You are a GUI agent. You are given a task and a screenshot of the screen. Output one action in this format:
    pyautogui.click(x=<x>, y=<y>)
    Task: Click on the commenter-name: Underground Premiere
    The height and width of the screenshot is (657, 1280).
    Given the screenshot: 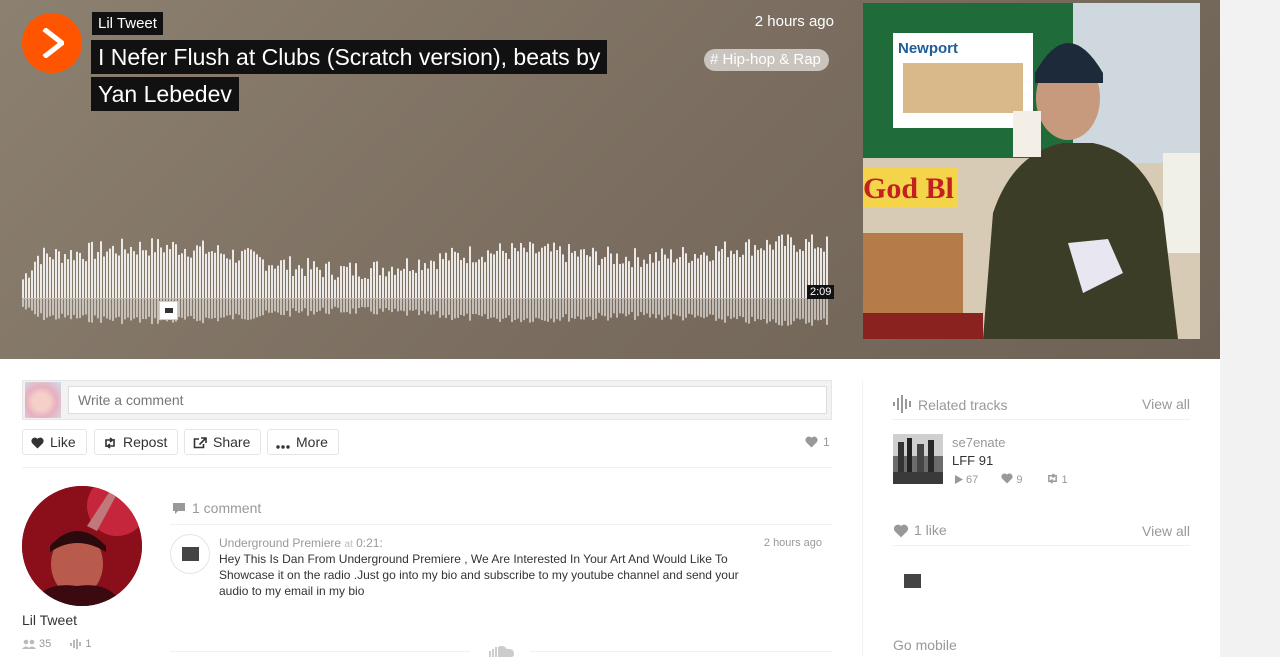 What is the action you would take?
    pyautogui.click(x=280, y=543)
    